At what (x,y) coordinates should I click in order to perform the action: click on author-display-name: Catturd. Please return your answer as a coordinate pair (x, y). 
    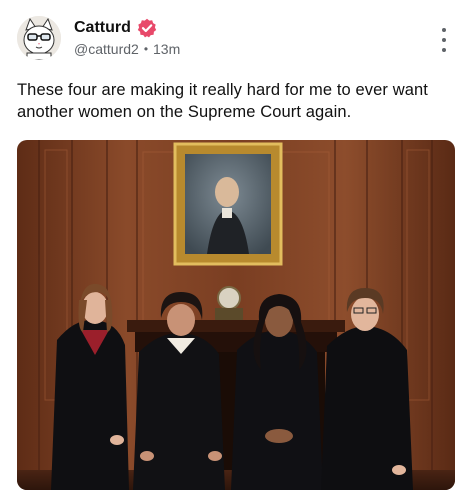
    Looking at the image, I should click on (102, 28).